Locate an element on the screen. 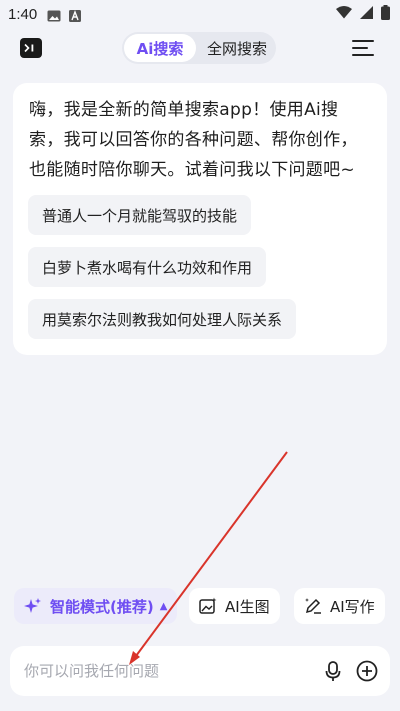  battery-icon is located at coordinates (385, 14).